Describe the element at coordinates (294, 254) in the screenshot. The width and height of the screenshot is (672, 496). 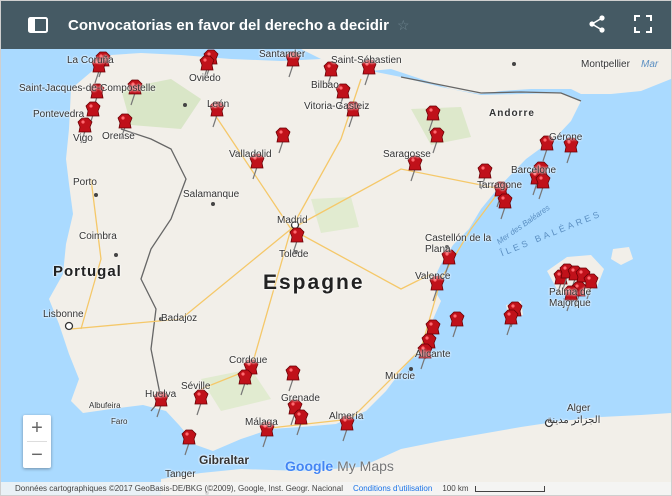
I see `label-tolede: Tolède` at that location.